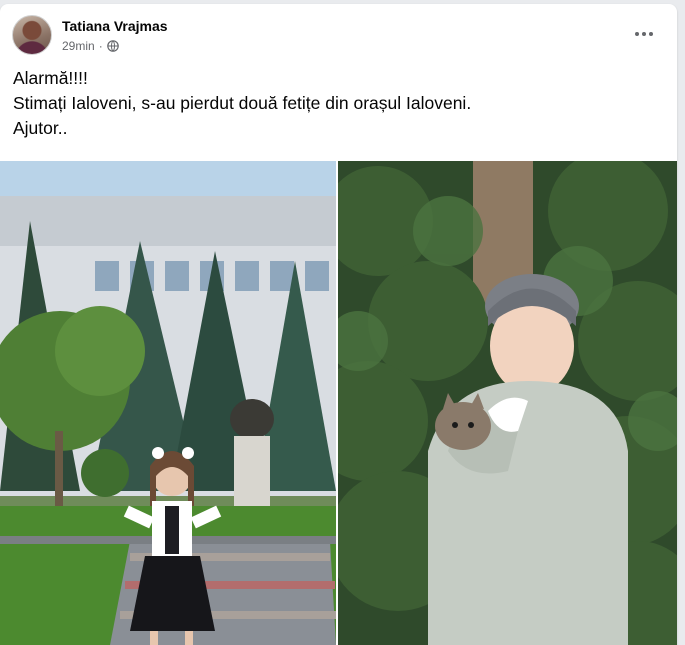 The height and width of the screenshot is (645, 685). I want to click on more-options-icon, so click(644, 34).